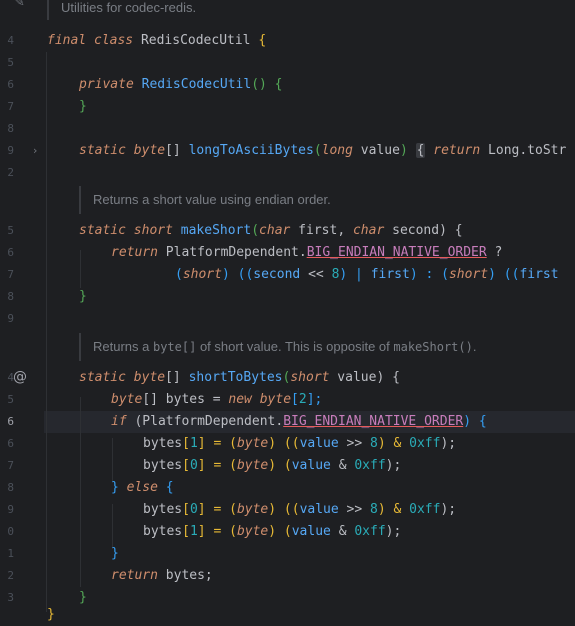  What do you see at coordinates (83, 598) in the screenshot?
I see `code-line-method-close: }` at bounding box center [83, 598].